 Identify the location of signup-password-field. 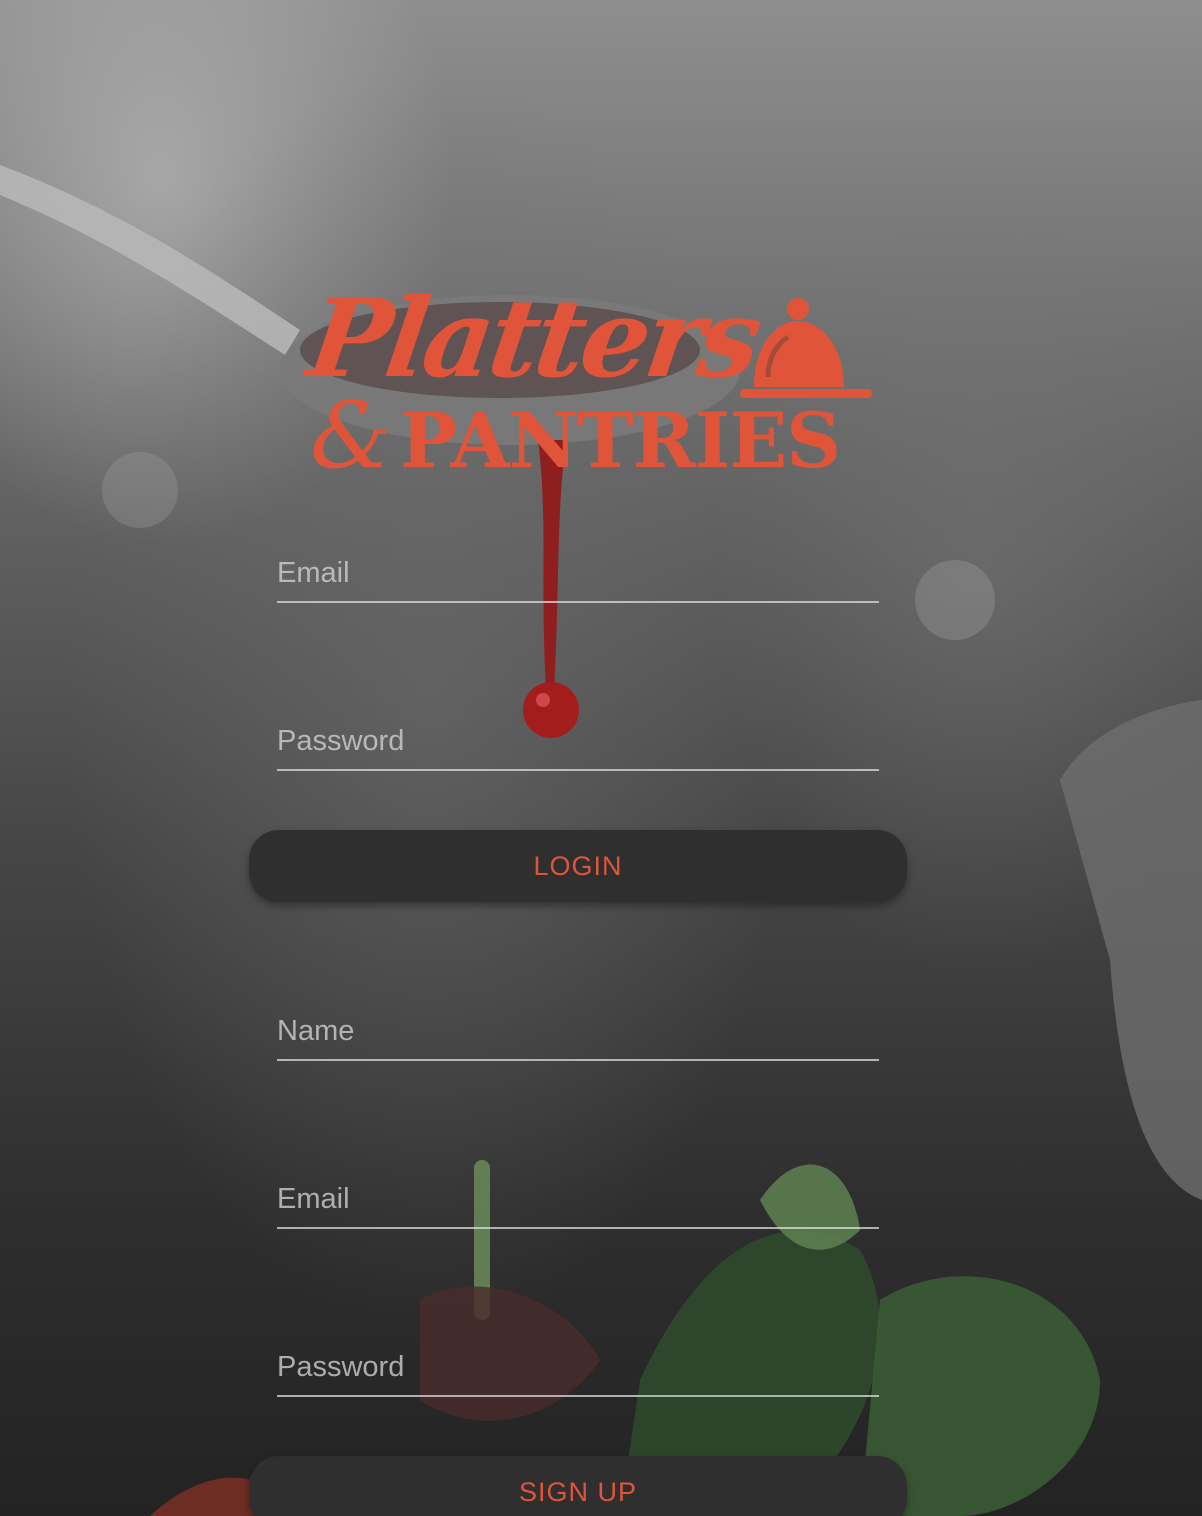
(578, 1368).